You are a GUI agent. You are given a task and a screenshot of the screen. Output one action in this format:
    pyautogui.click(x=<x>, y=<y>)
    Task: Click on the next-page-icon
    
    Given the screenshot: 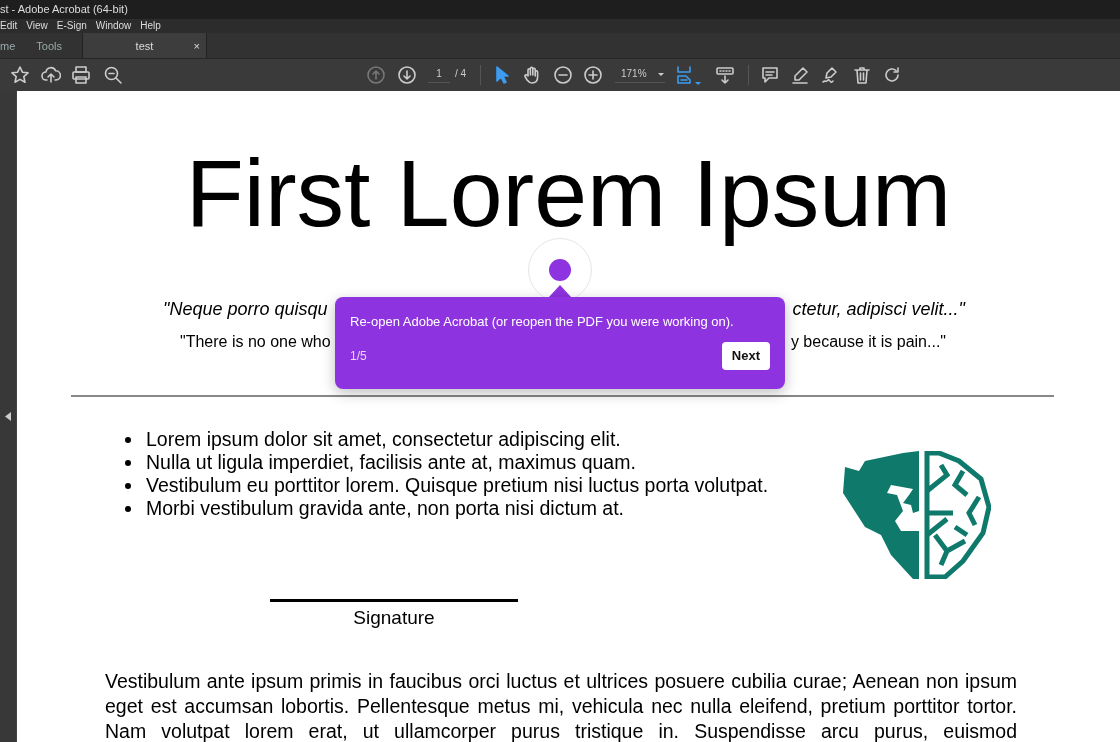 What is the action you would take?
    pyautogui.click(x=407, y=75)
    